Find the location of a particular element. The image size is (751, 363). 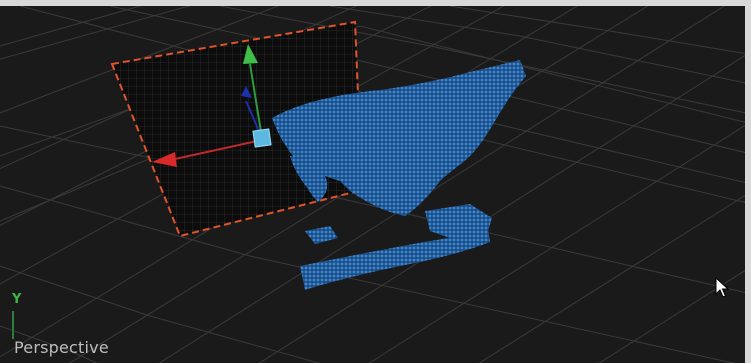

camera-label: Perspective is located at coordinates (61, 347).